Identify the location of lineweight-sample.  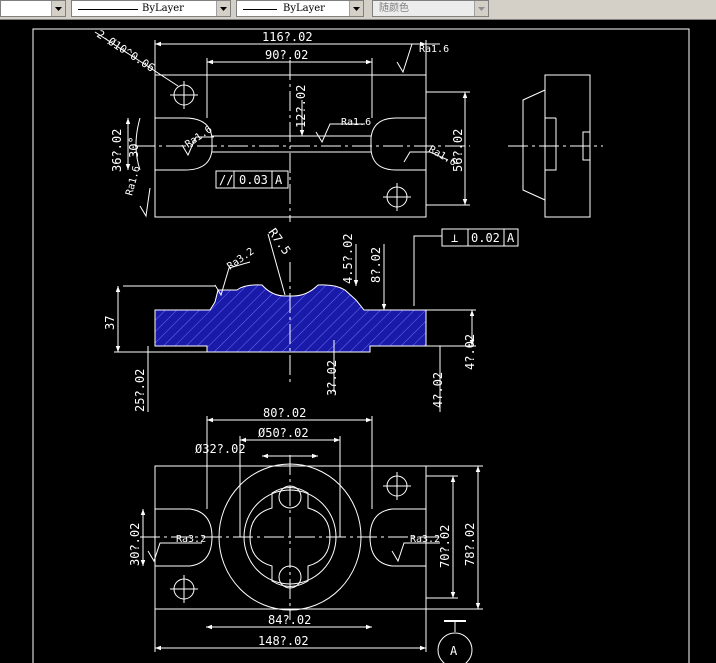
(260, 9).